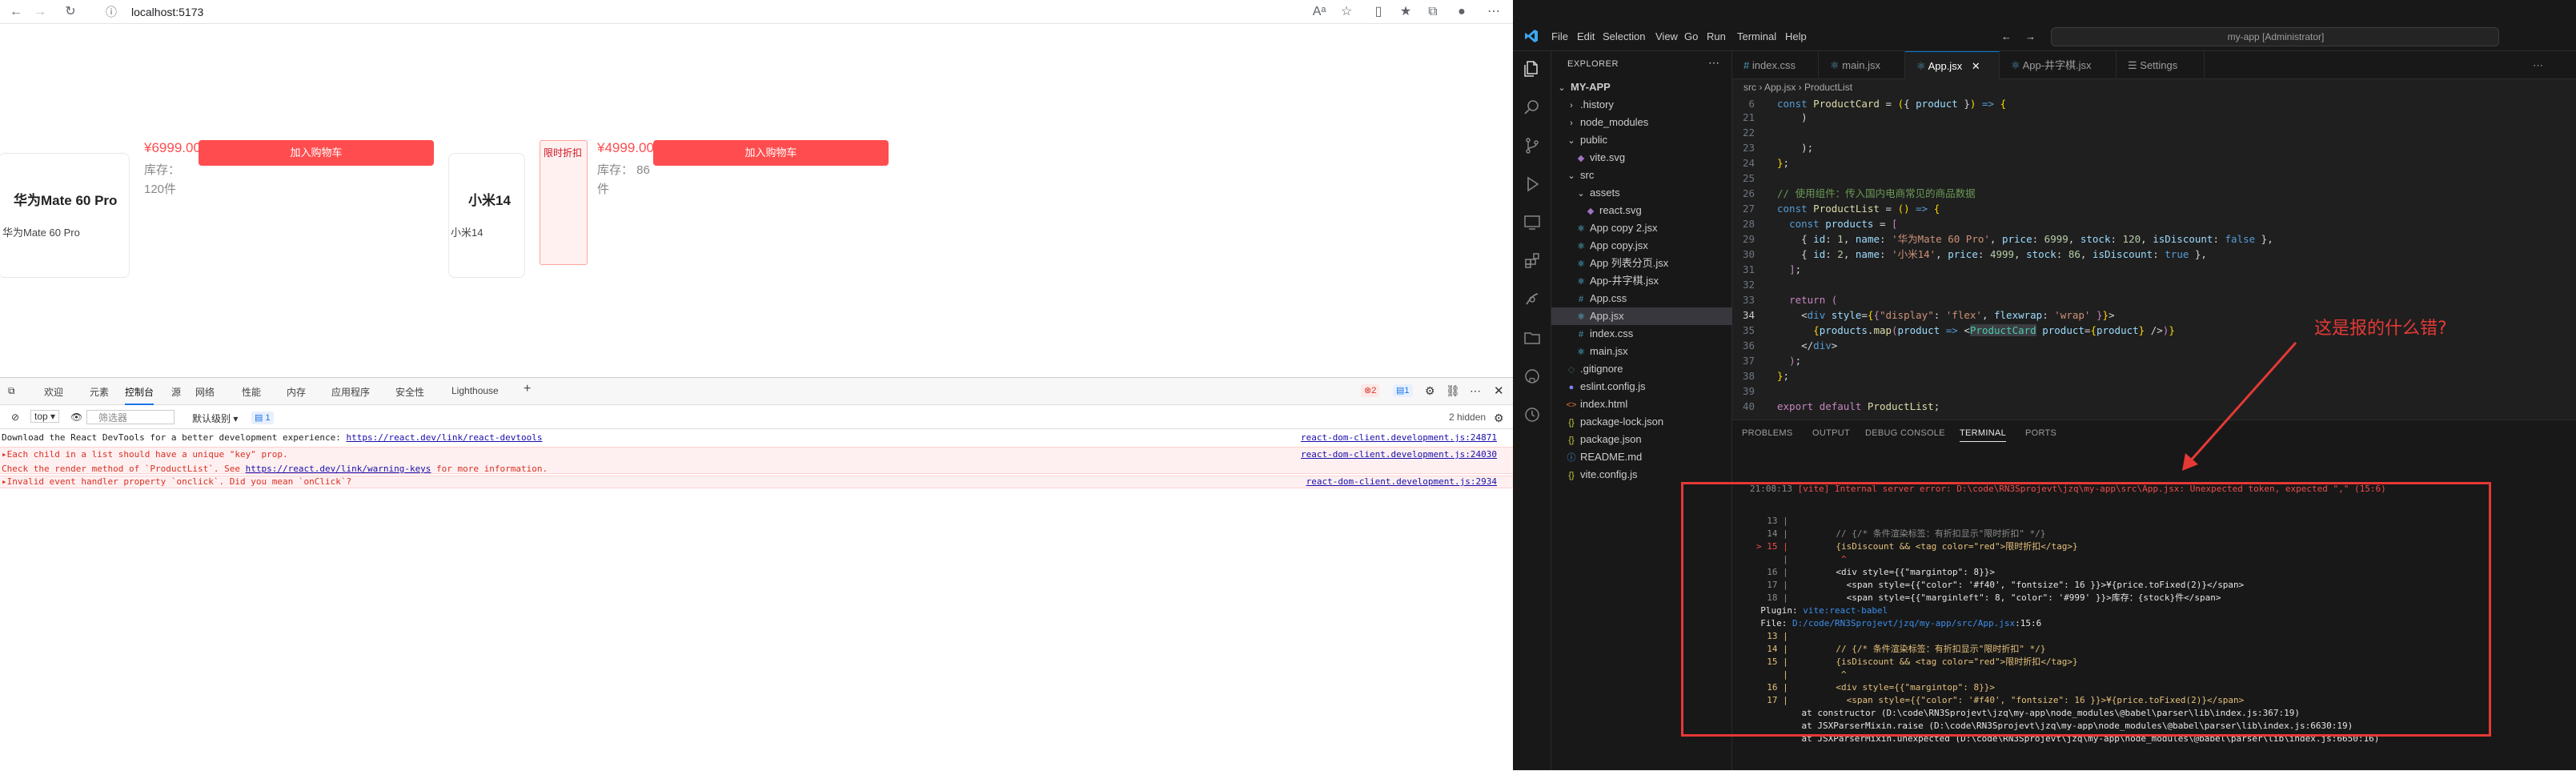 The height and width of the screenshot is (771, 2576). What do you see at coordinates (111, 12) in the screenshot?
I see `site-info-icon: ⓘ` at bounding box center [111, 12].